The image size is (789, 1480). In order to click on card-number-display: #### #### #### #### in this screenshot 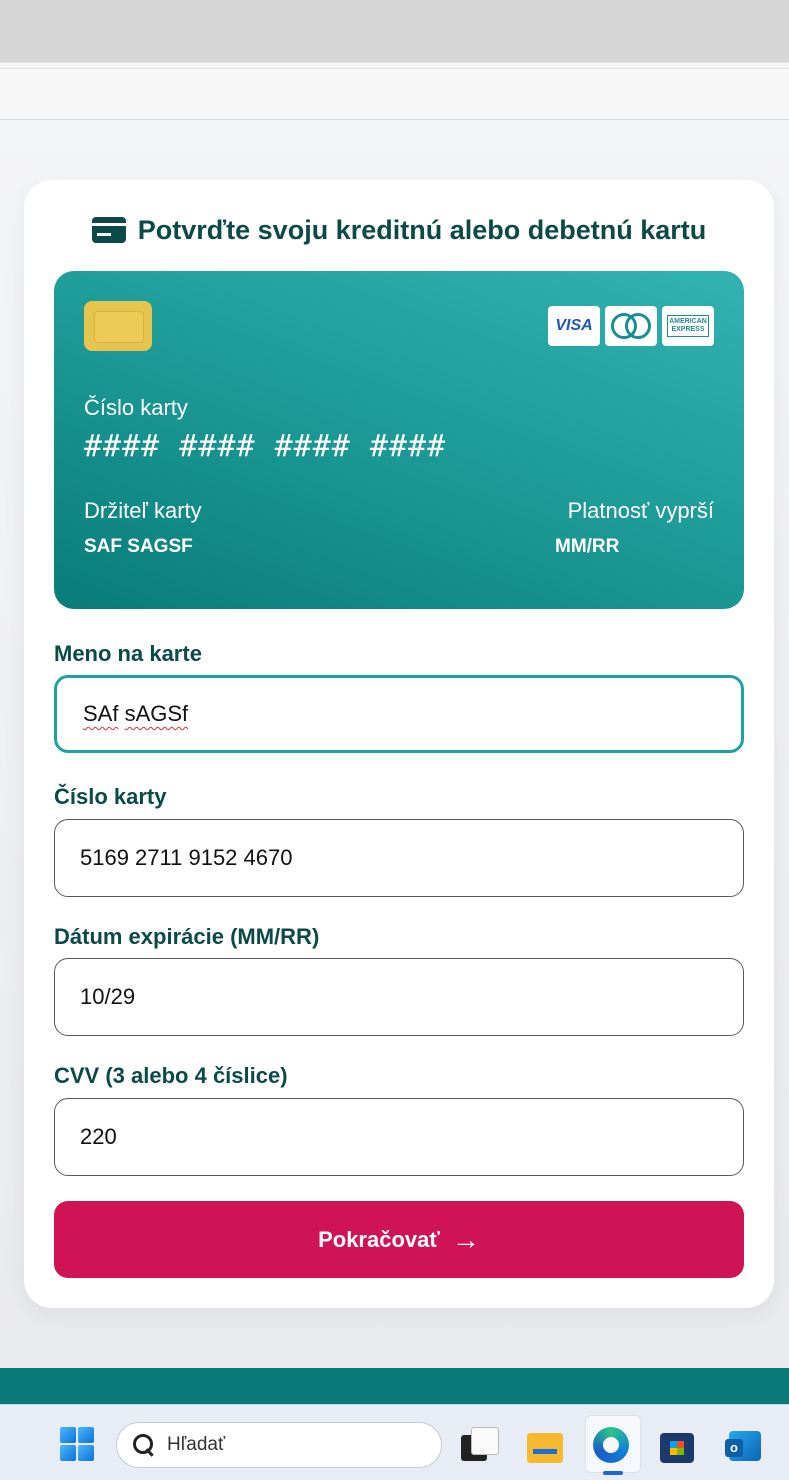, I will do `click(265, 446)`.